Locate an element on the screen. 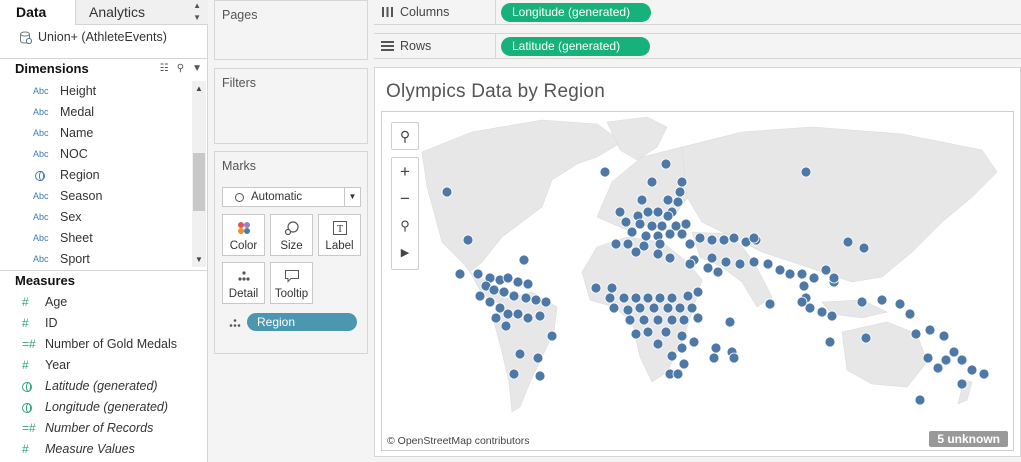 This screenshot has width=1021, height=462. tab-analytics: Analytics ▲ ▼ is located at coordinates (141, 12).